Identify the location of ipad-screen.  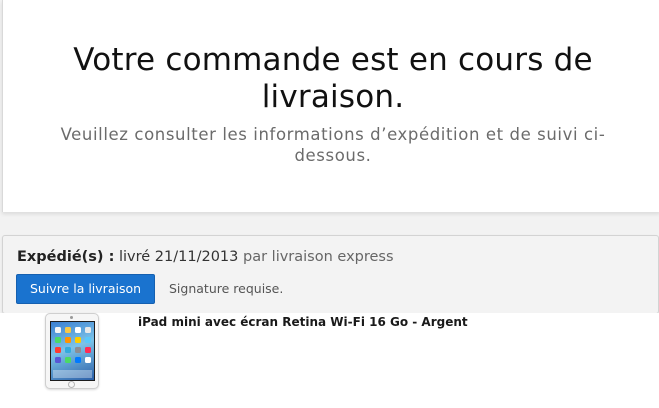
(72, 351).